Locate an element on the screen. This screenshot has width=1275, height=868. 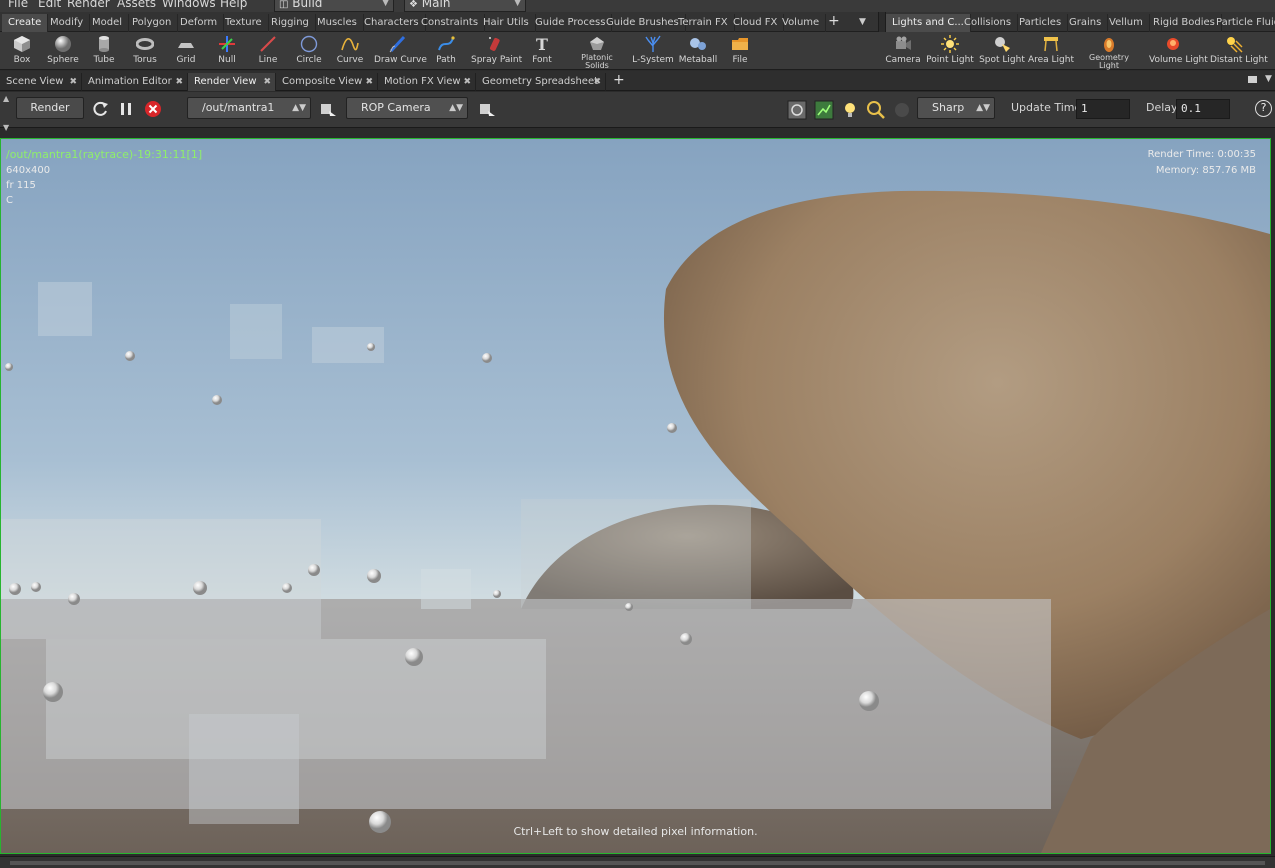
tab-composite-view: Composite View ✖ is located at coordinates (327, 82).